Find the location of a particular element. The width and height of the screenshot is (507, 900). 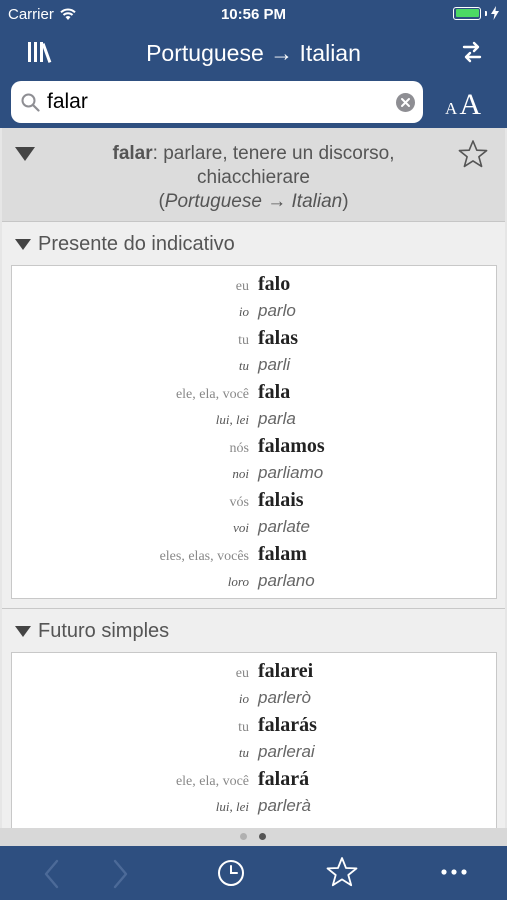

font-size-button: A A is located at coordinates (463, 105).